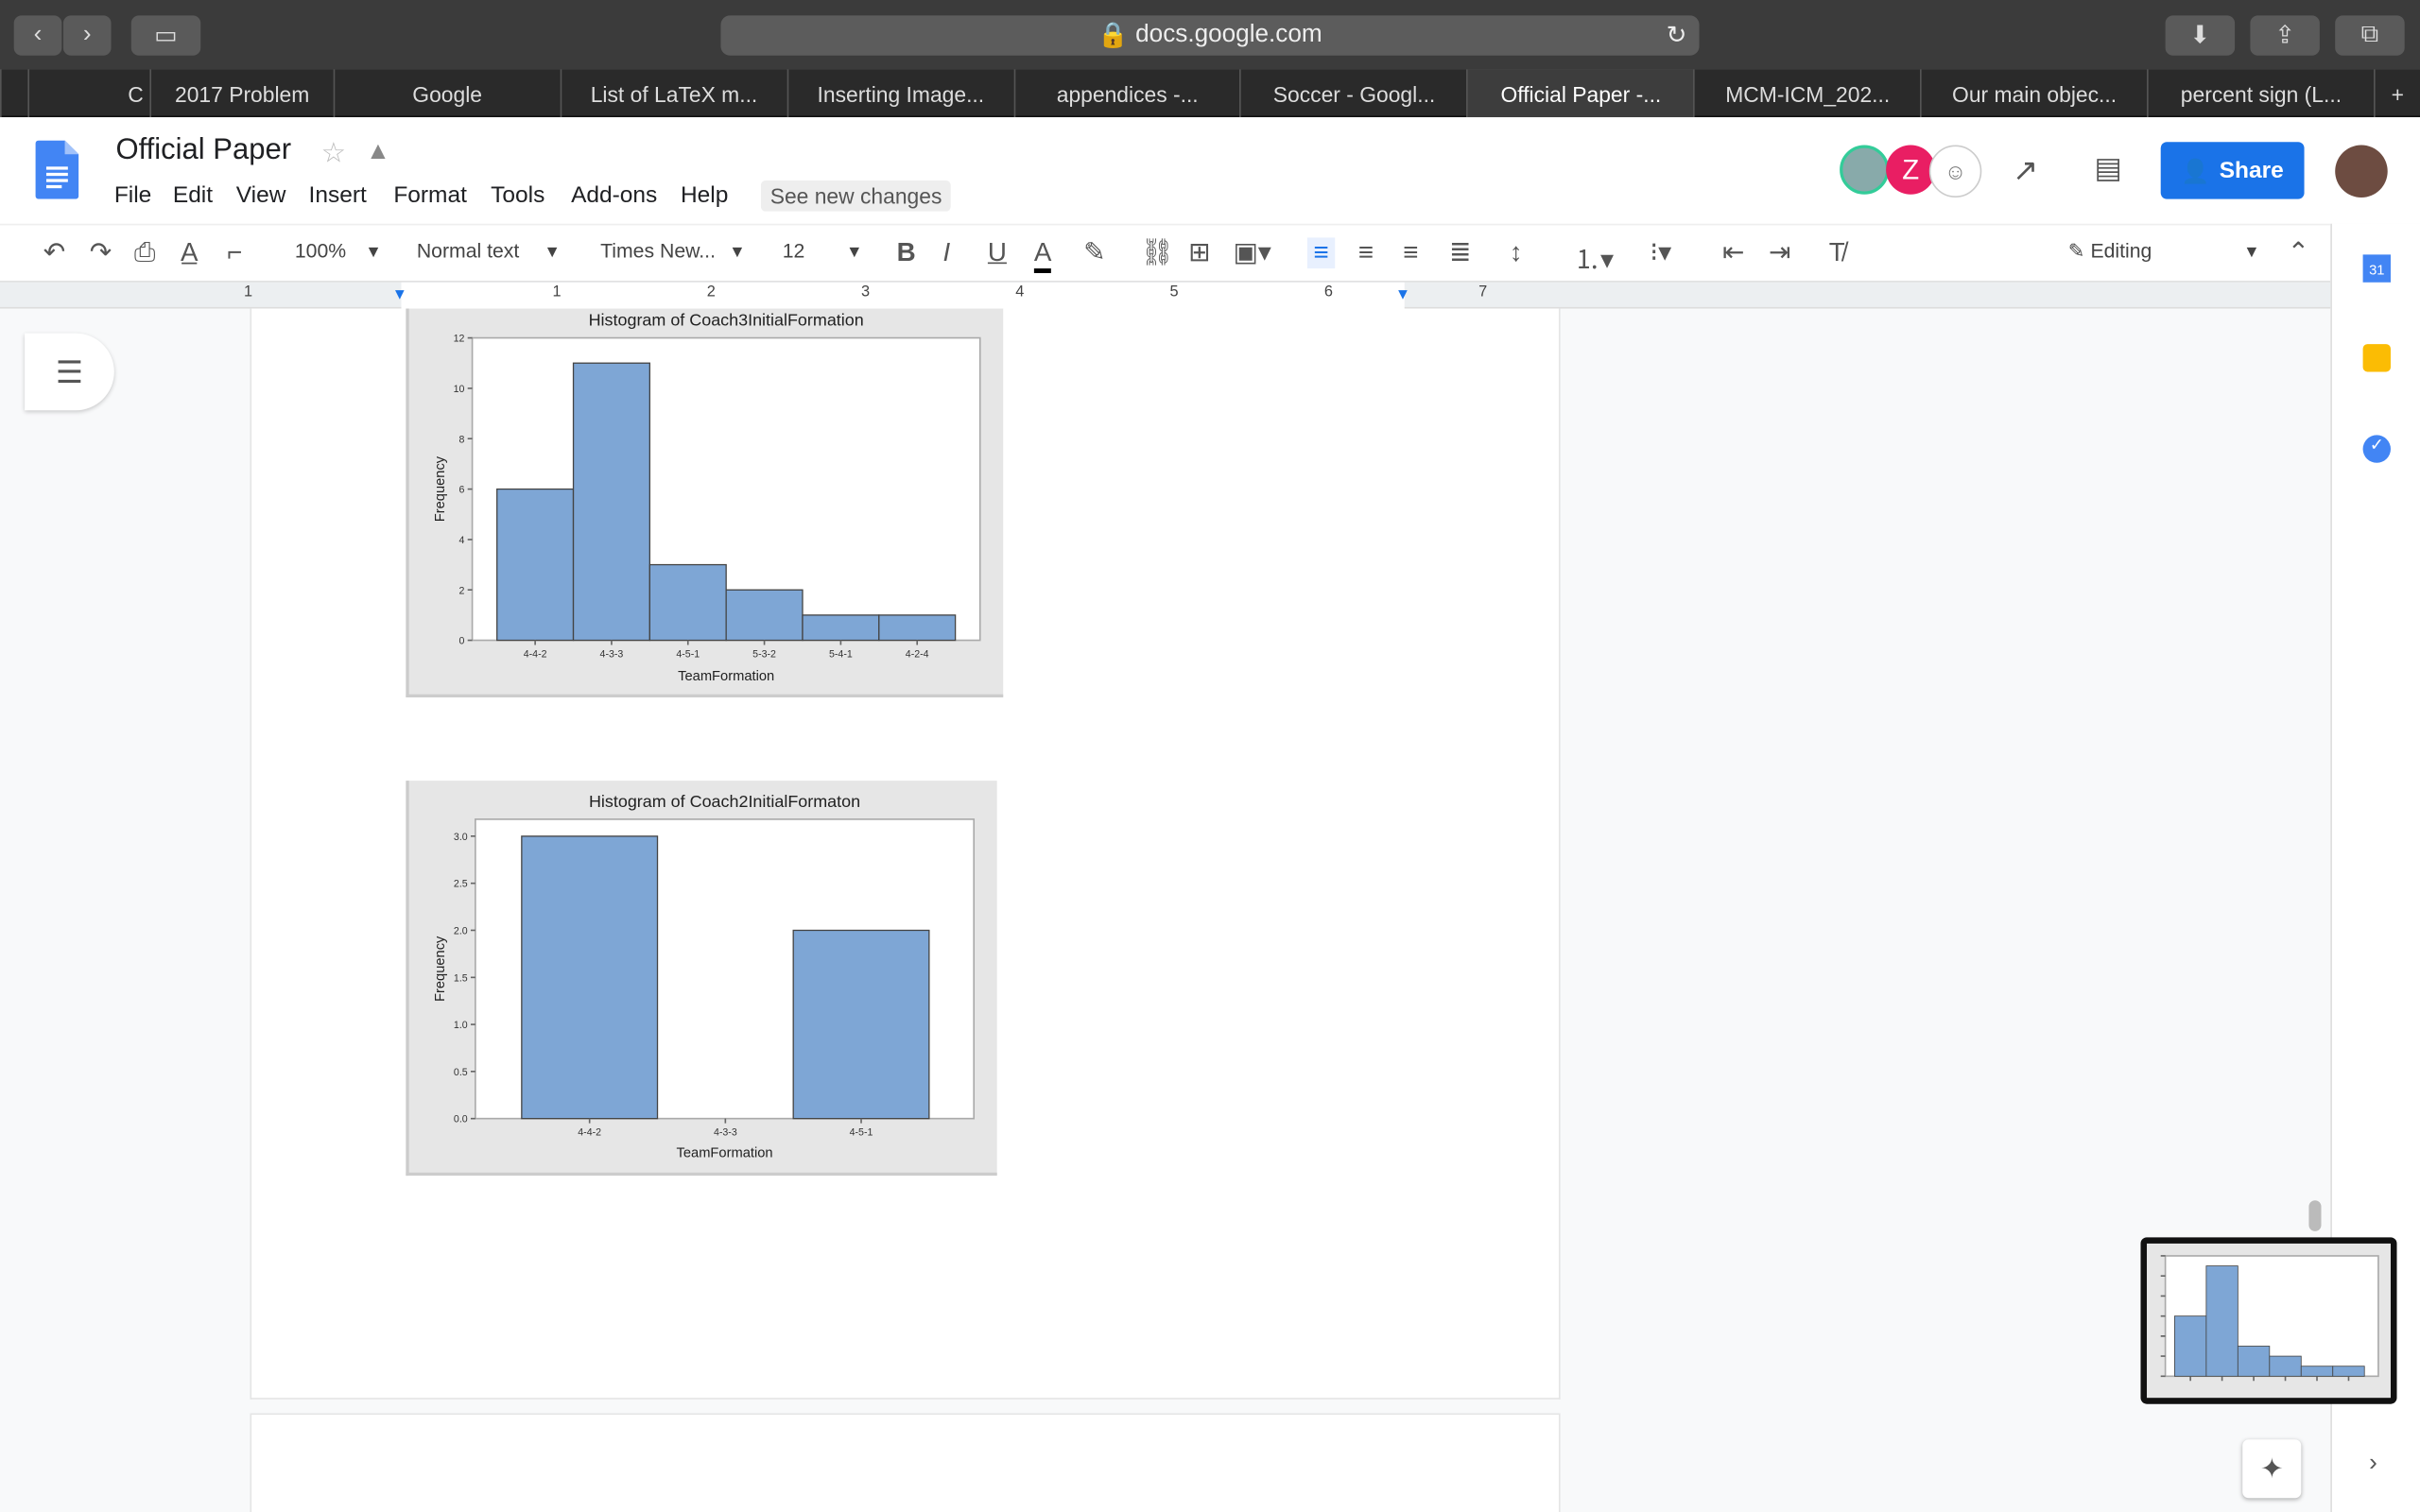 This screenshot has width=2420, height=1512. Describe the element at coordinates (1837, 252) in the screenshot. I see `clear-formatting-icon: T̸` at that location.